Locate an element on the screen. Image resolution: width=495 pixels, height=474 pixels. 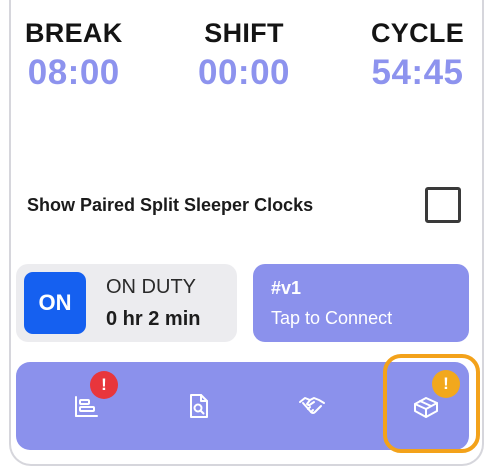
highlight-ring is located at coordinates (431, 403).